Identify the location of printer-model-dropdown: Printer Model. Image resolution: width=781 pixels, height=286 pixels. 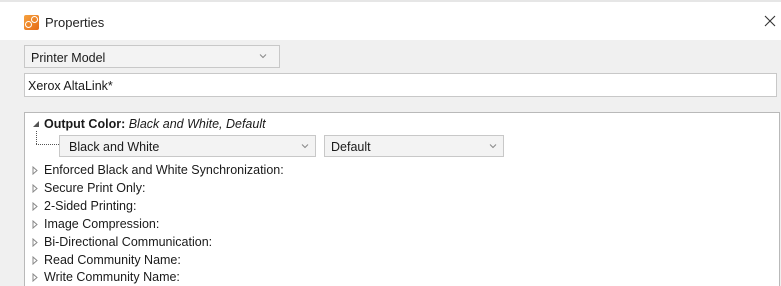
(152, 56).